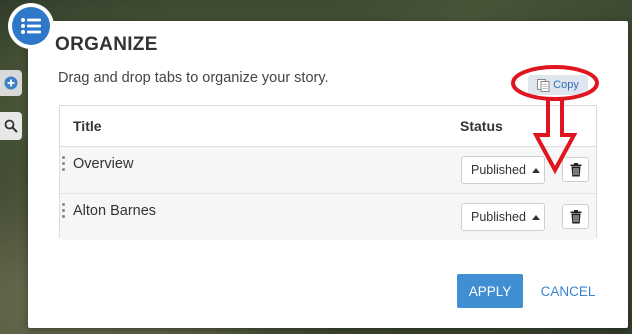 This screenshot has height=334, width=632. I want to click on table-row: Alton Barnes Published, so click(328, 217).